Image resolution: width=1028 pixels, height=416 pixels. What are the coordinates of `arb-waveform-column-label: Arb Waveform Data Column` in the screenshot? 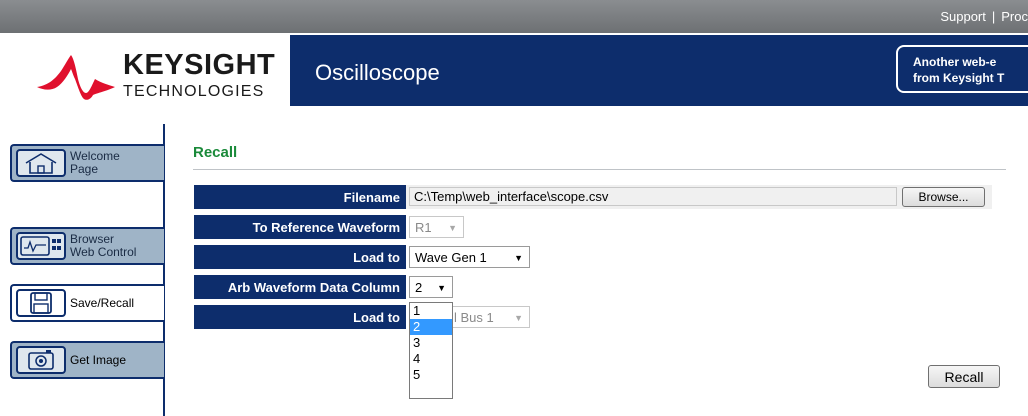 It's located at (300, 287).